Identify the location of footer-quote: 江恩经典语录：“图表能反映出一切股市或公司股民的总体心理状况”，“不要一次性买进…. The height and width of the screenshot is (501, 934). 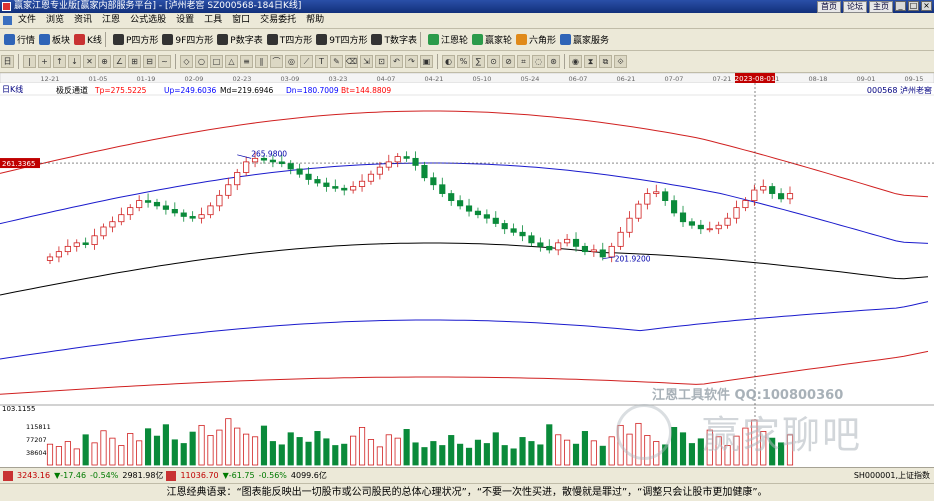
(467, 492).